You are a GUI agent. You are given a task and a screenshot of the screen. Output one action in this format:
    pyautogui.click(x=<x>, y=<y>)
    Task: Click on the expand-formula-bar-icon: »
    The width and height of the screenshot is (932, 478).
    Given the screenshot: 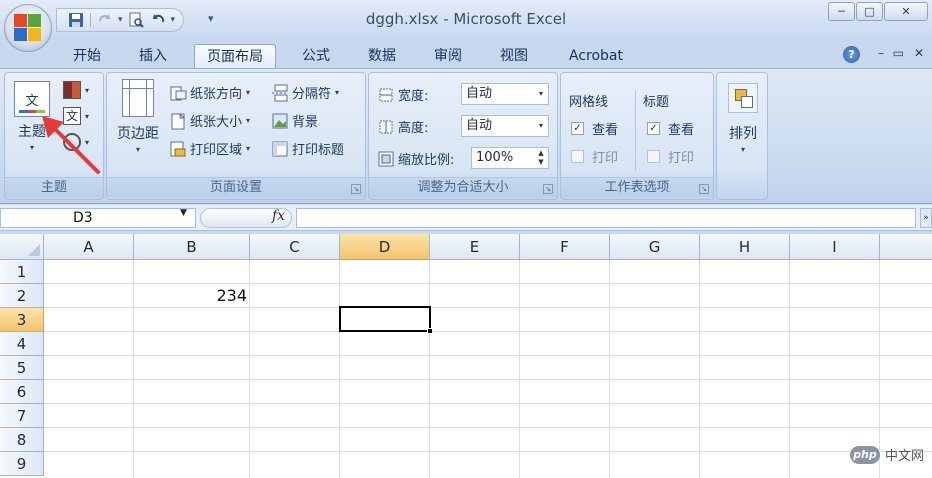 What is the action you would take?
    pyautogui.click(x=926, y=218)
    